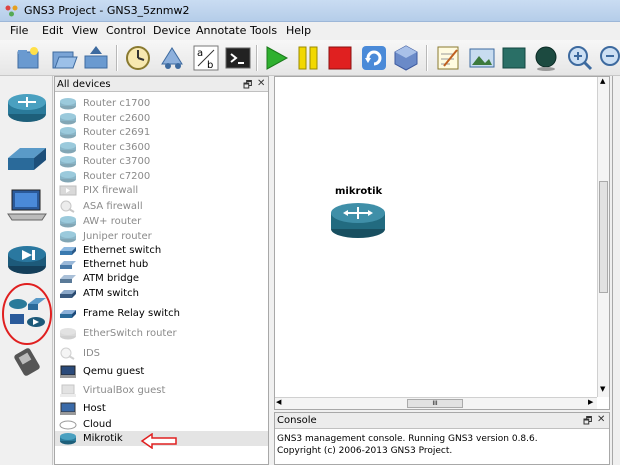 This screenshot has height=465, width=620. What do you see at coordinates (117, 236) in the screenshot?
I see `device-item-label: Juniper router` at bounding box center [117, 236].